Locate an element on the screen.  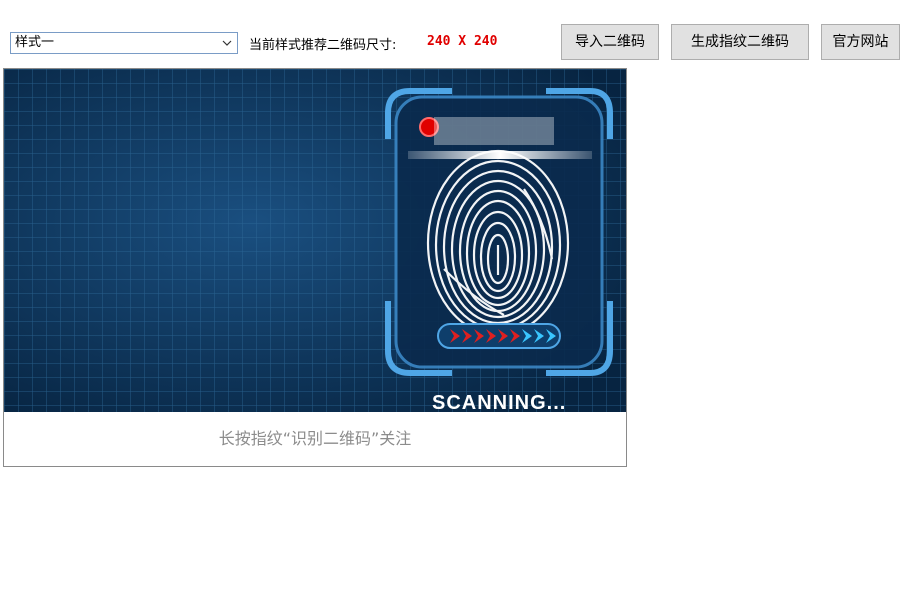
preview-caption: 长按指纹“识别二维码”关注 is located at coordinates (315, 438).